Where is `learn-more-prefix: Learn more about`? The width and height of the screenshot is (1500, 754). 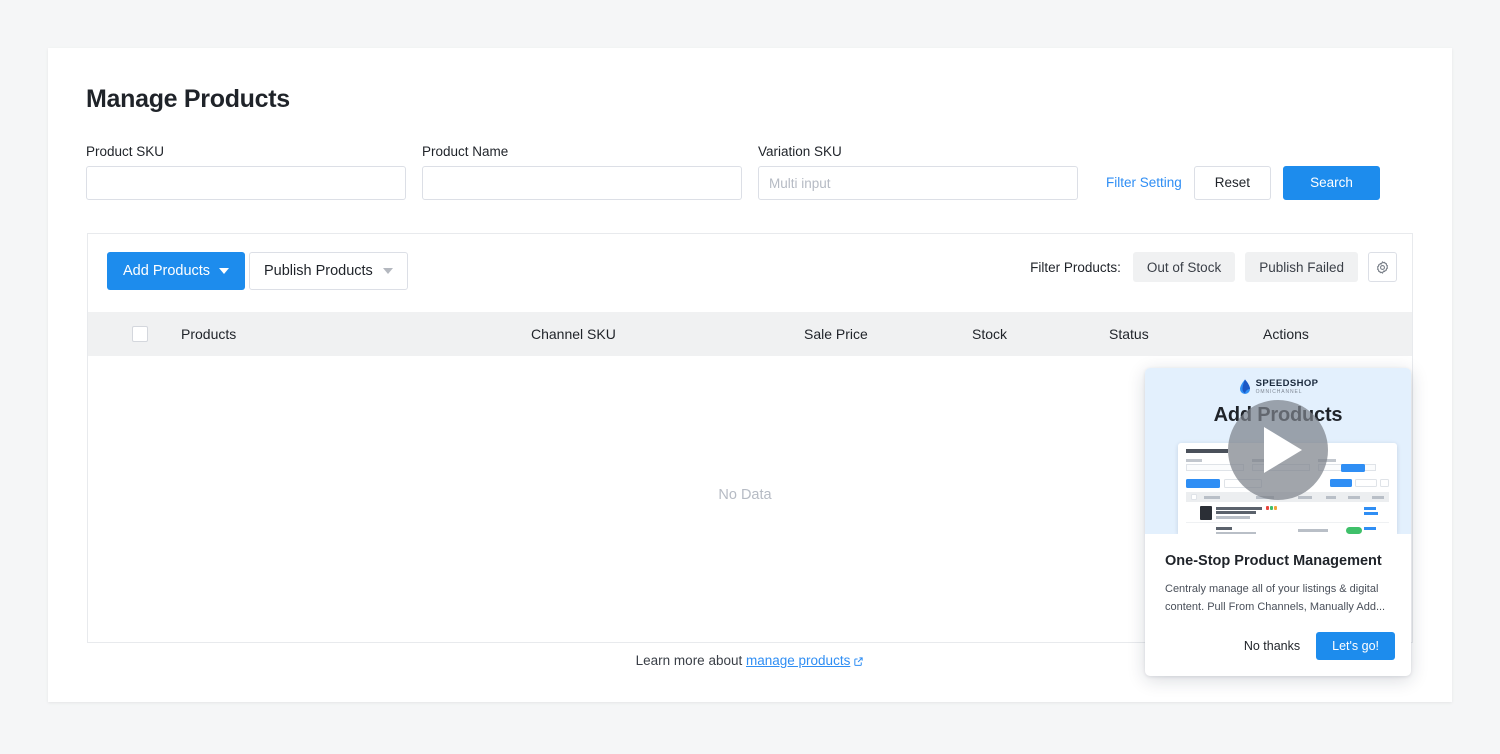
learn-more-prefix: Learn more about is located at coordinates (689, 660).